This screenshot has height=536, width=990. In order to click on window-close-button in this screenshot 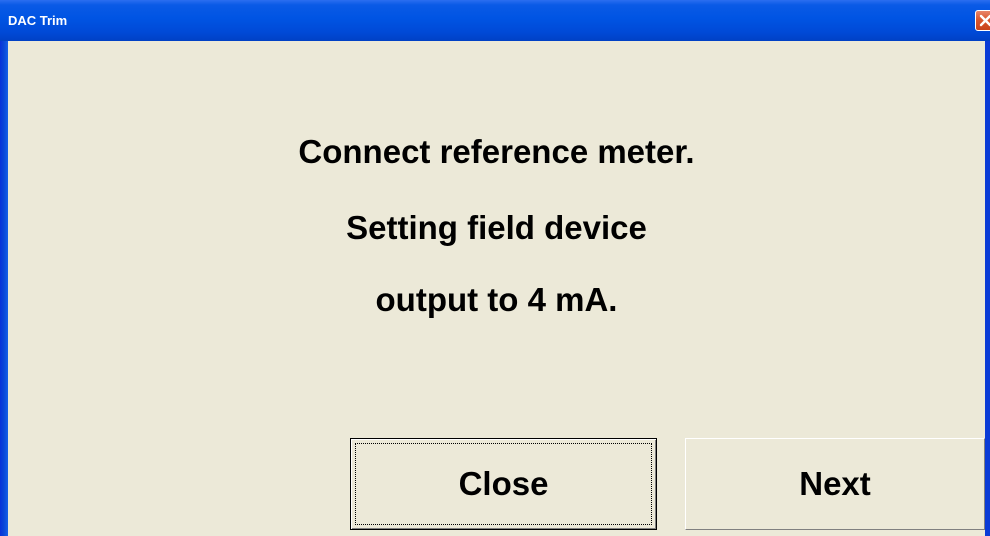, I will do `click(982, 20)`.